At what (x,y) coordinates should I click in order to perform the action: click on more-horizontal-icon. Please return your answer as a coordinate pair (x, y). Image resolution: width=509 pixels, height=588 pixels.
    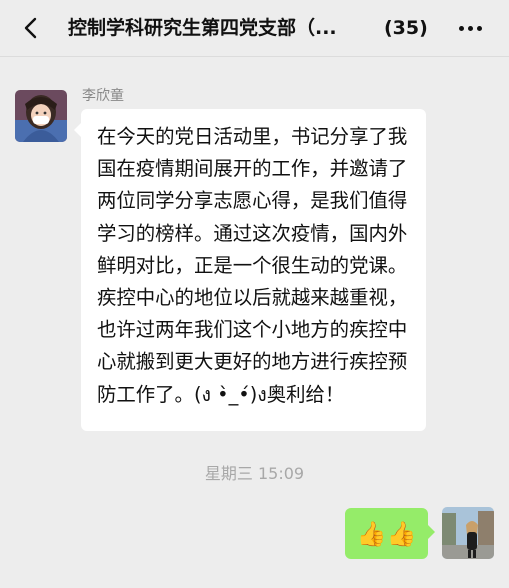
    Looking at the image, I should click on (461, 28).